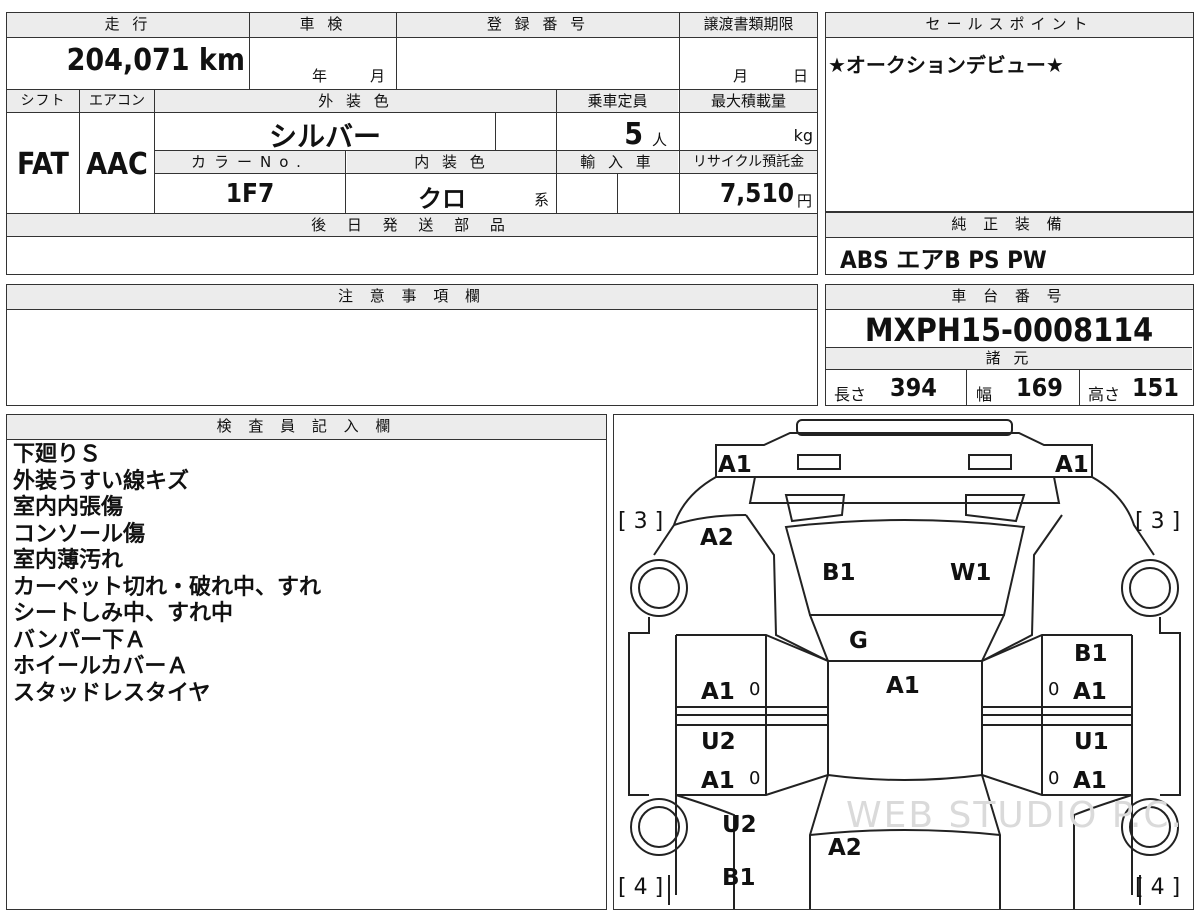 The image size is (1200, 910). I want to click on transfer-month-unit: 月, so click(741, 76).